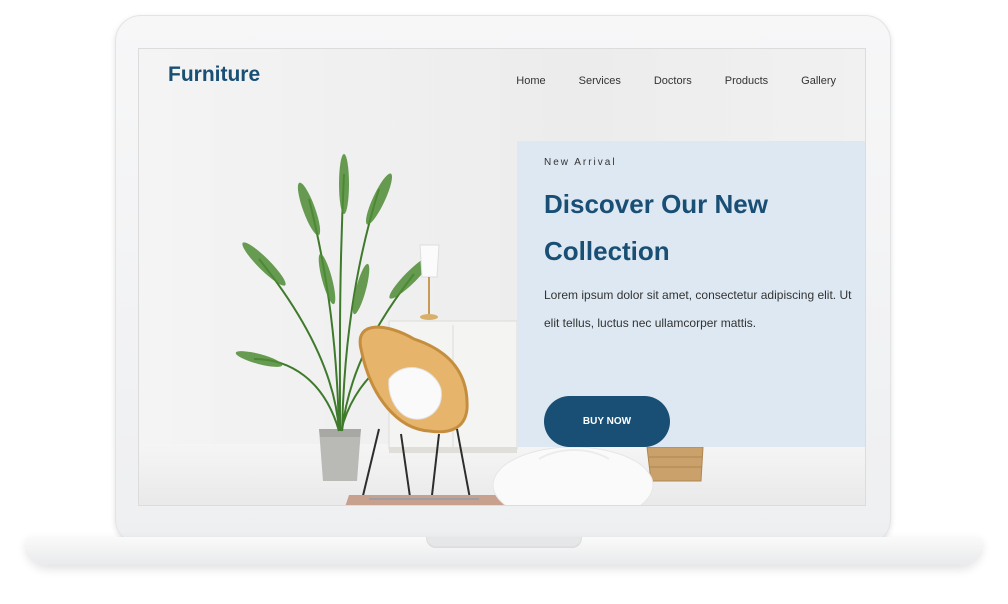 Image resolution: width=1008 pixels, height=604 pixels. I want to click on nav-services: Services, so click(600, 81).